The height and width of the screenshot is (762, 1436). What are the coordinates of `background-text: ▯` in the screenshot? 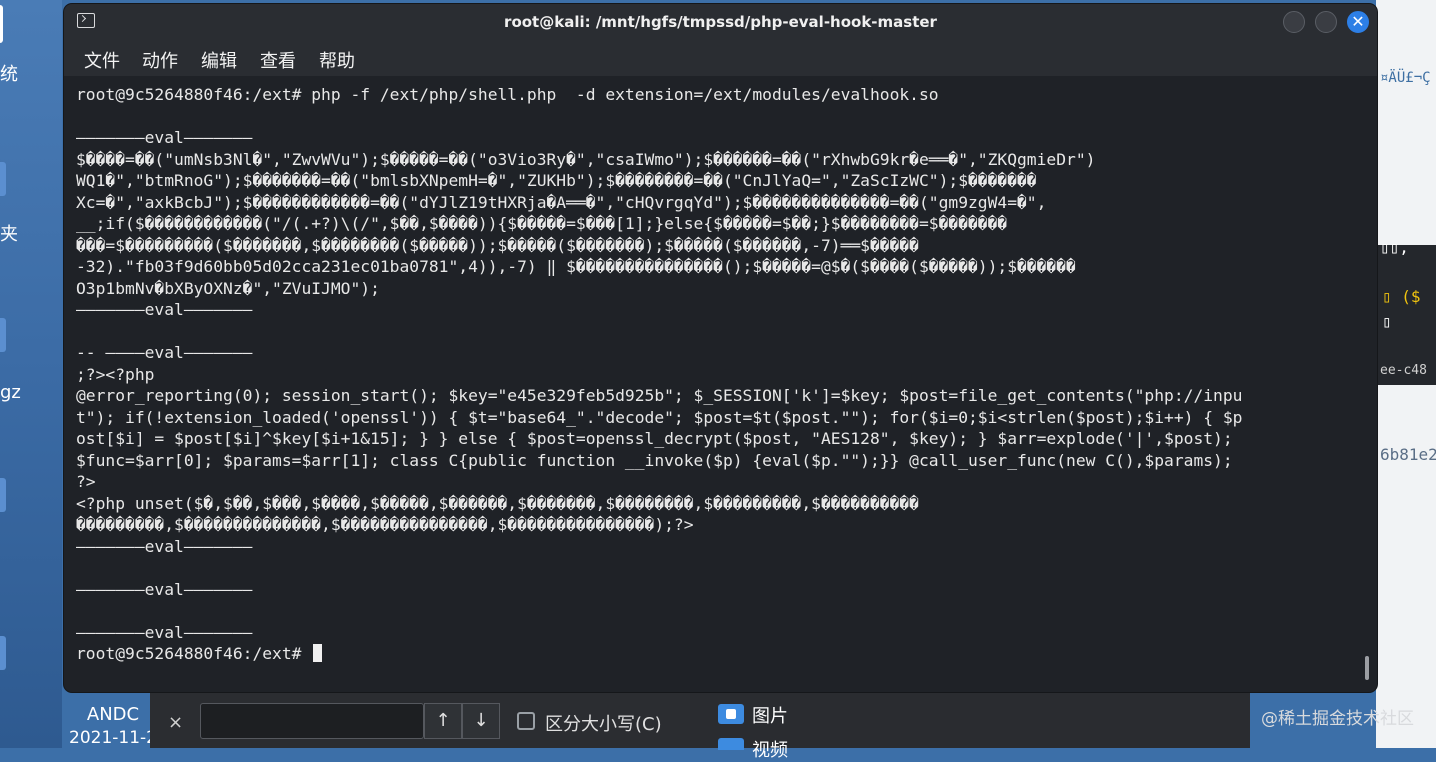 It's located at (1387, 321).